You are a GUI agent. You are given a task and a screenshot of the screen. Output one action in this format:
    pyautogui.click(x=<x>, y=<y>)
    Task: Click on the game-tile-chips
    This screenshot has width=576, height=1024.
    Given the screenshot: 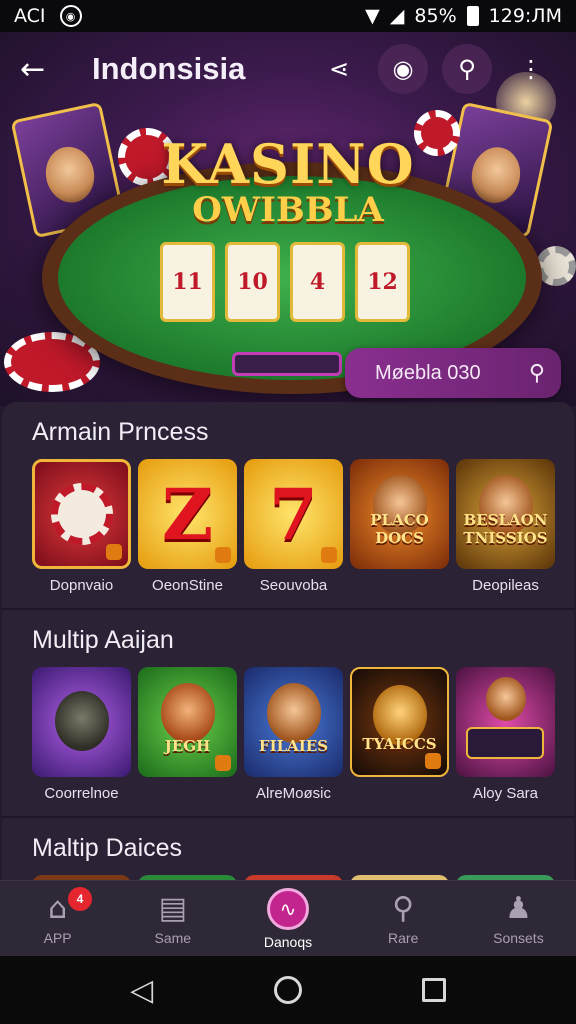 What is the action you would take?
    pyautogui.click(x=81, y=514)
    